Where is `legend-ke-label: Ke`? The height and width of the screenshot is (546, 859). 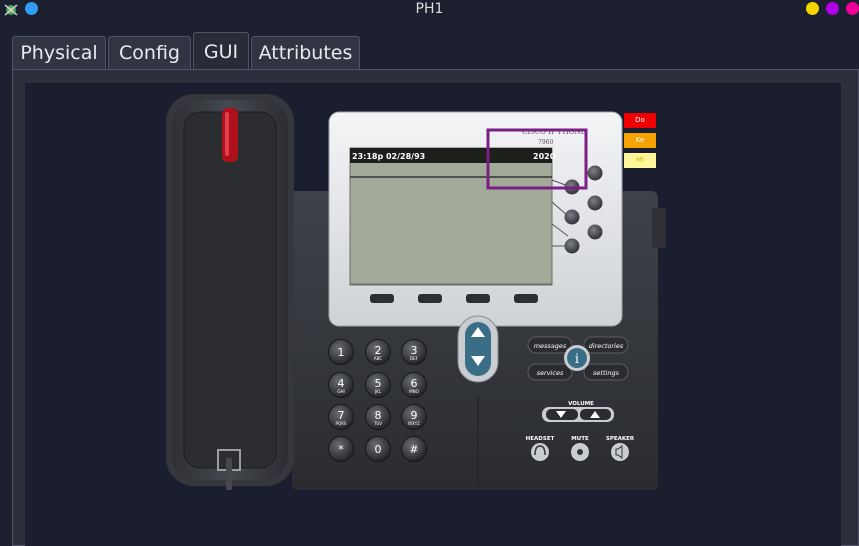
legend-ke-label: Ke is located at coordinates (640, 140).